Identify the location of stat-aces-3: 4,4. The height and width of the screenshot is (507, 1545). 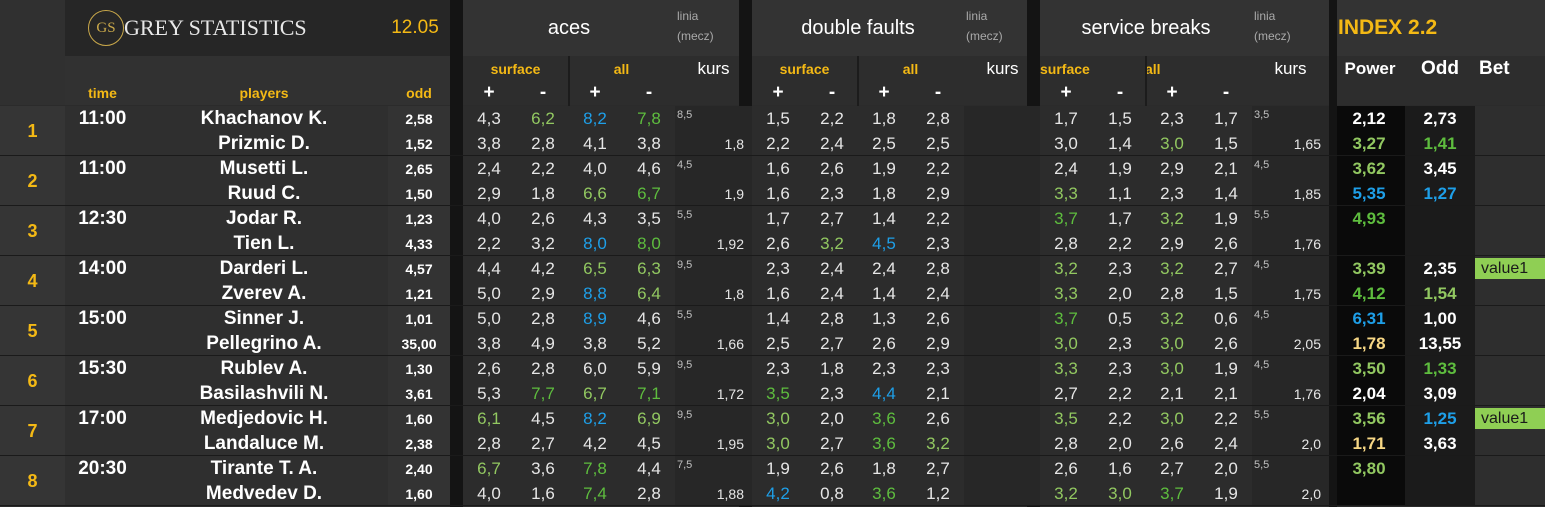
(649, 468).